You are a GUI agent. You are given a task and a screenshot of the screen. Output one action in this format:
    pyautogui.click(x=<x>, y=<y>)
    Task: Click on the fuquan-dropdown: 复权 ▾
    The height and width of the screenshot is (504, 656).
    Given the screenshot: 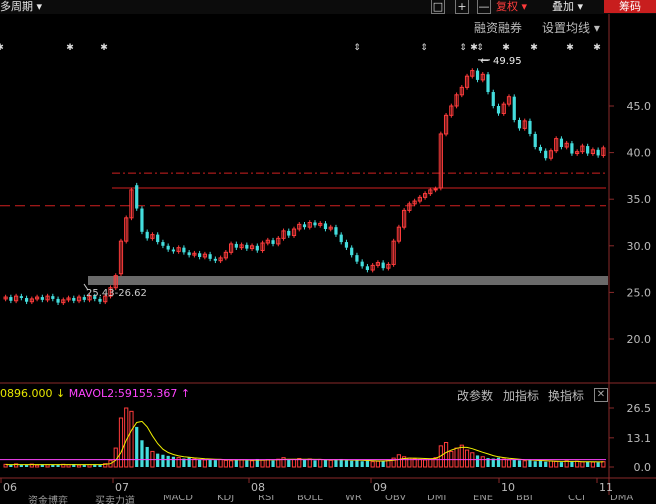 What is the action you would take?
    pyautogui.click(x=511, y=6)
    